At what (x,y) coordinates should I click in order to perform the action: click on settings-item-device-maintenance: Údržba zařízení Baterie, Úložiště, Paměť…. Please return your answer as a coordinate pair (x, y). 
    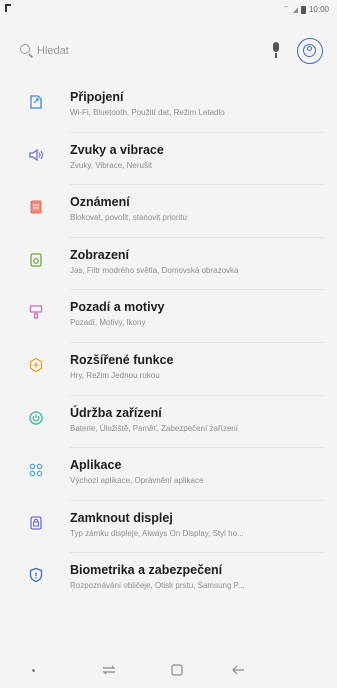
    Looking at the image, I should click on (168, 422).